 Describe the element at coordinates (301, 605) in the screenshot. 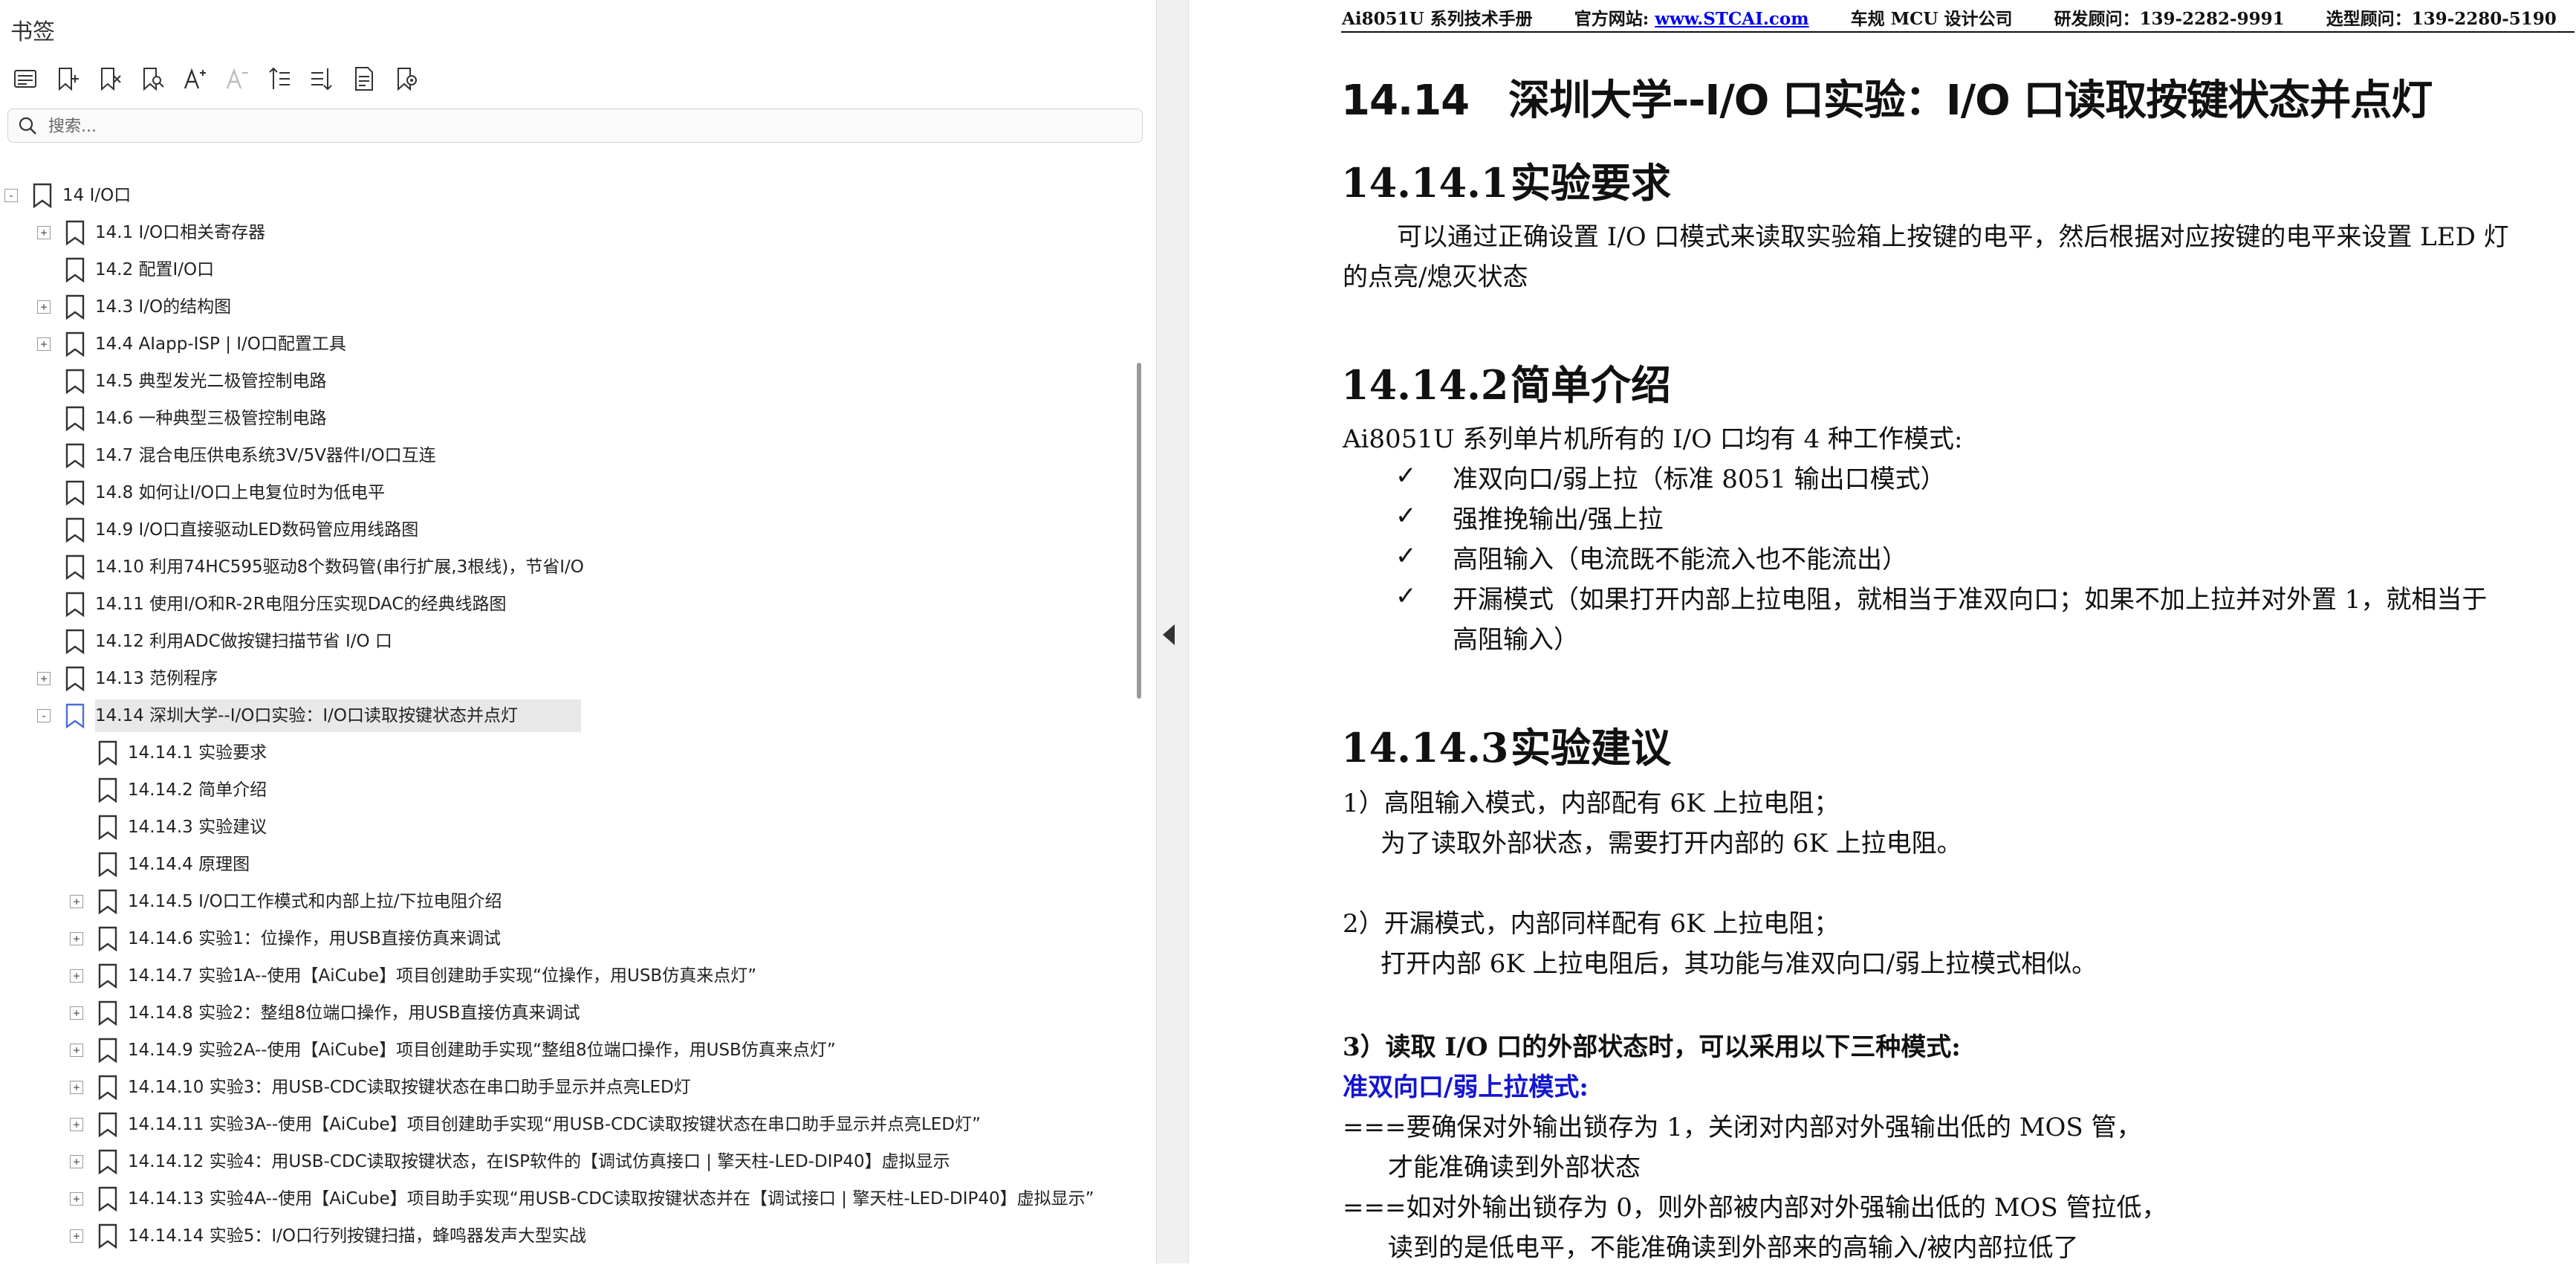

I see `bookmark-label: 14.11 使用I/O和R-2R电阻分压实现DAC的经典线路图` at that location.